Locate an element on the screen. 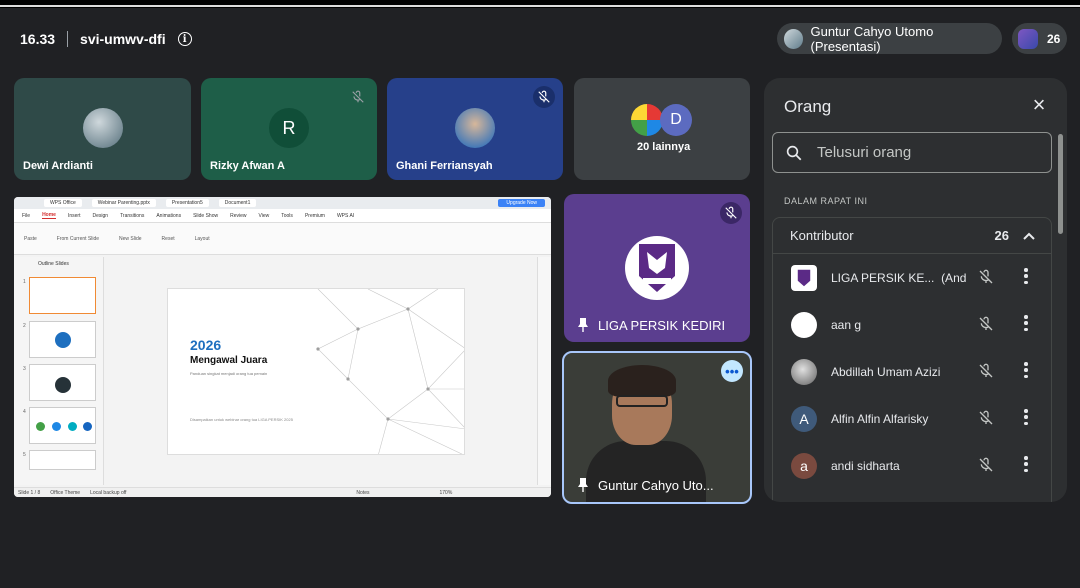  person-name: Abdillah Umam Azizi is located at coordinates (886, 371).